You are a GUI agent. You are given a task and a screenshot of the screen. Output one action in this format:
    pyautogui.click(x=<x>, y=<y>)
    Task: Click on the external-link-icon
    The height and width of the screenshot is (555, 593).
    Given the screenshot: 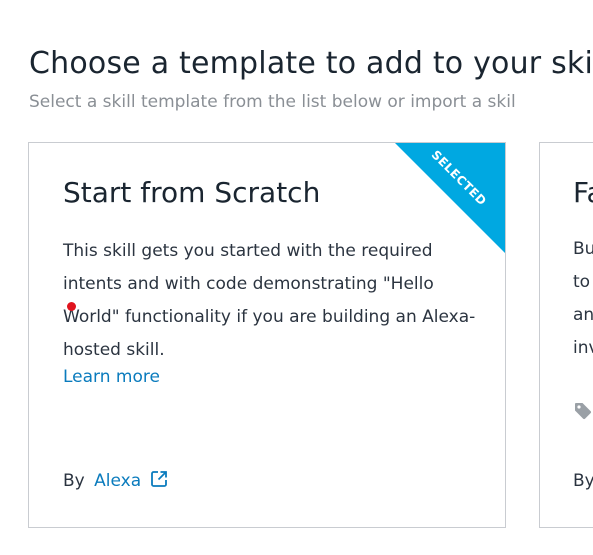 What is the action you would take?
    pyautogui.click(x=158, y=479)
    